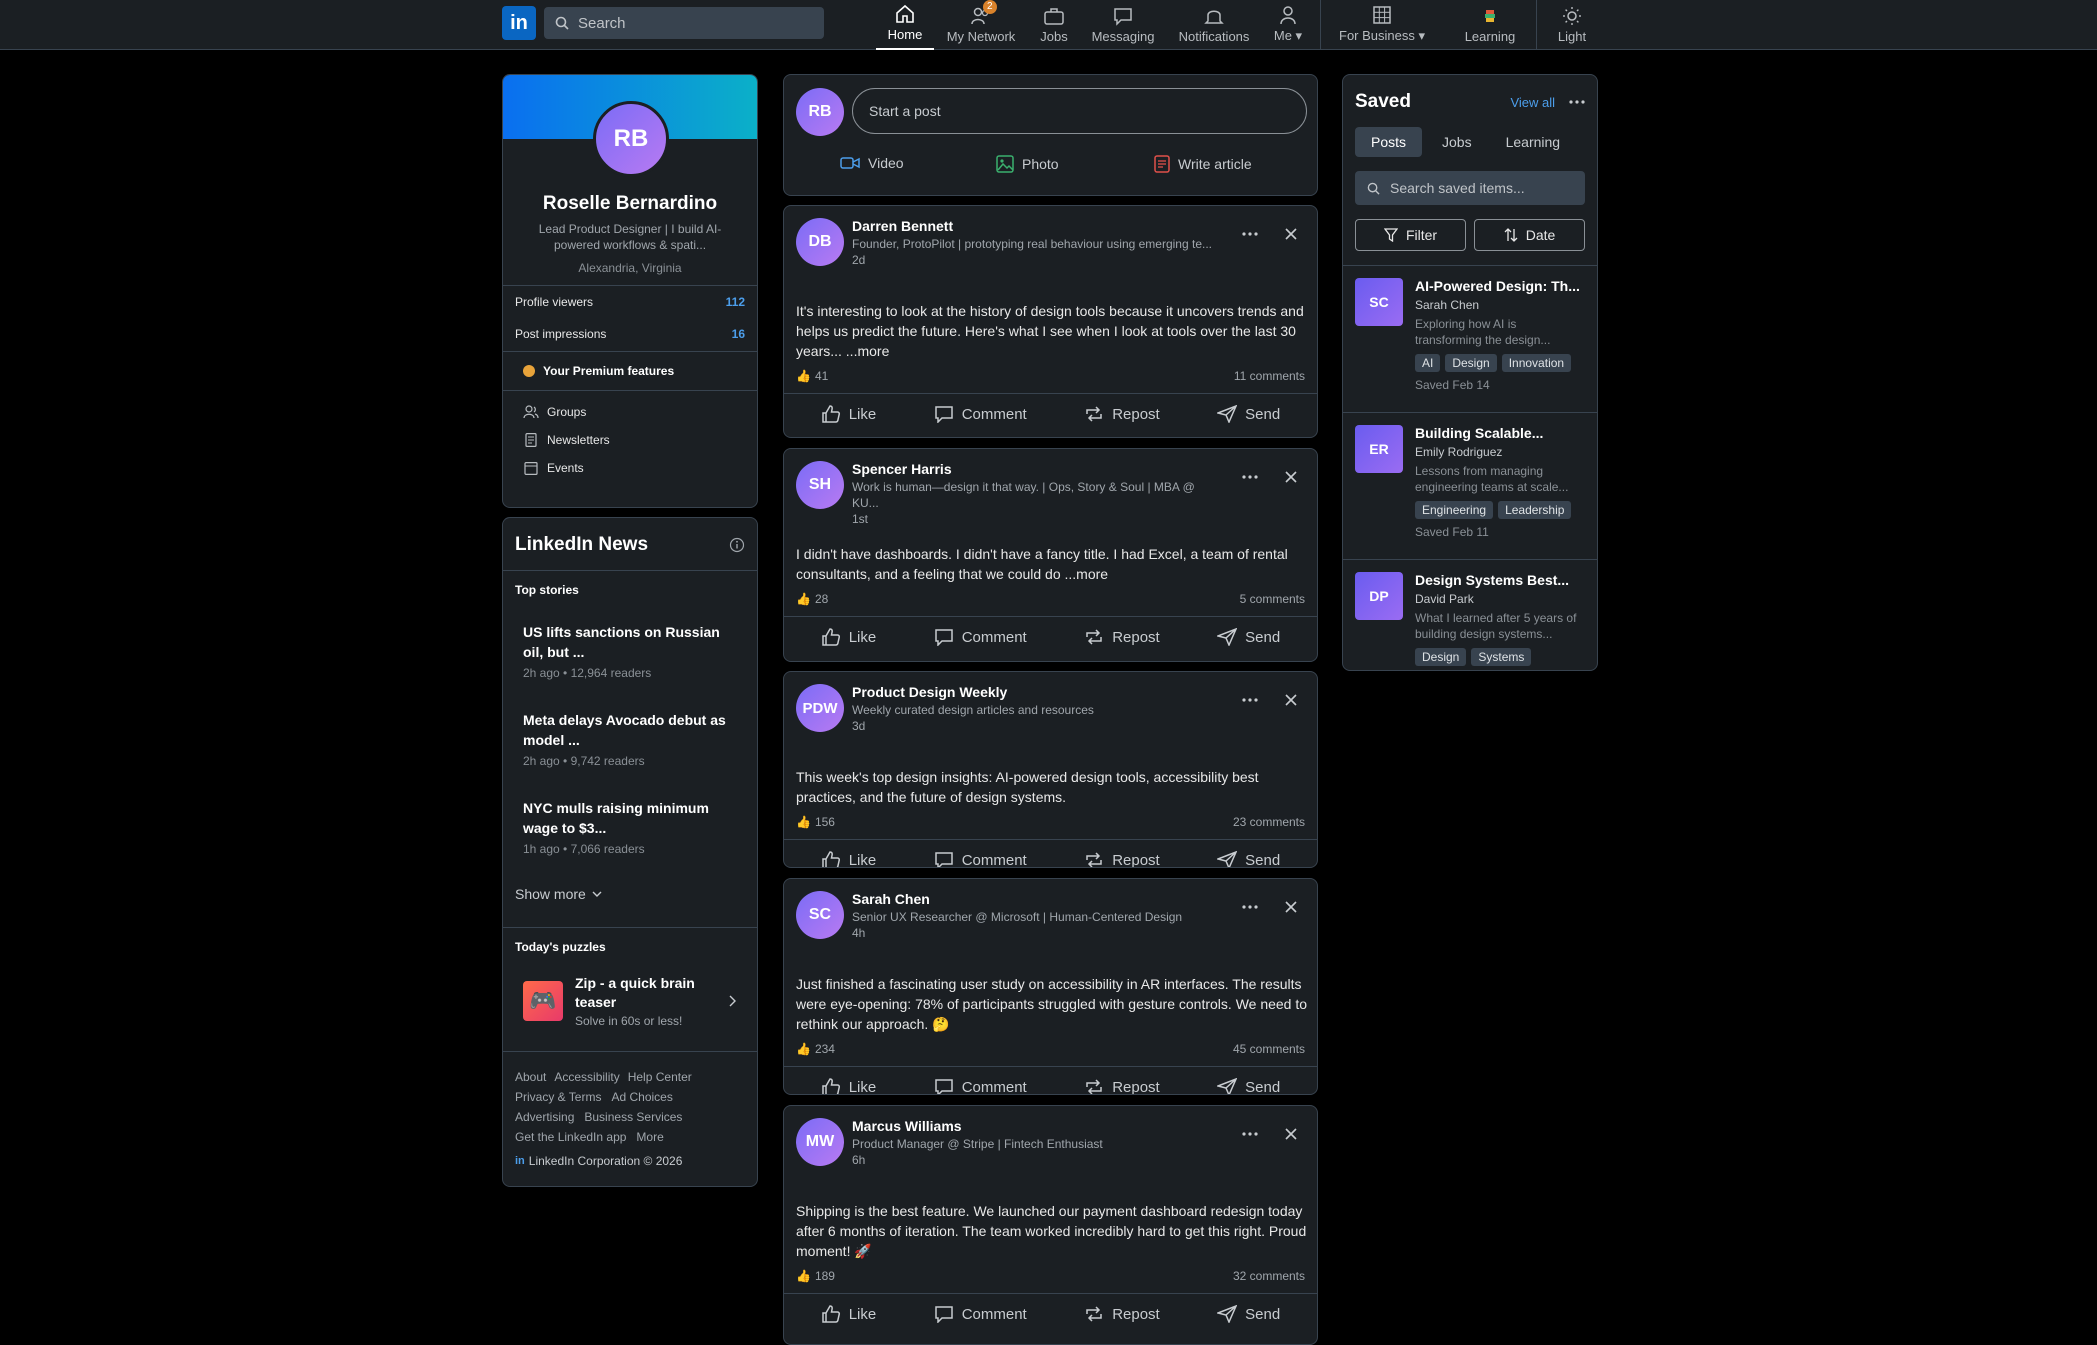  Describe the element at coordinates (815, 822) in the screenshot. I see `reaction-count: 👍 156` at that location.